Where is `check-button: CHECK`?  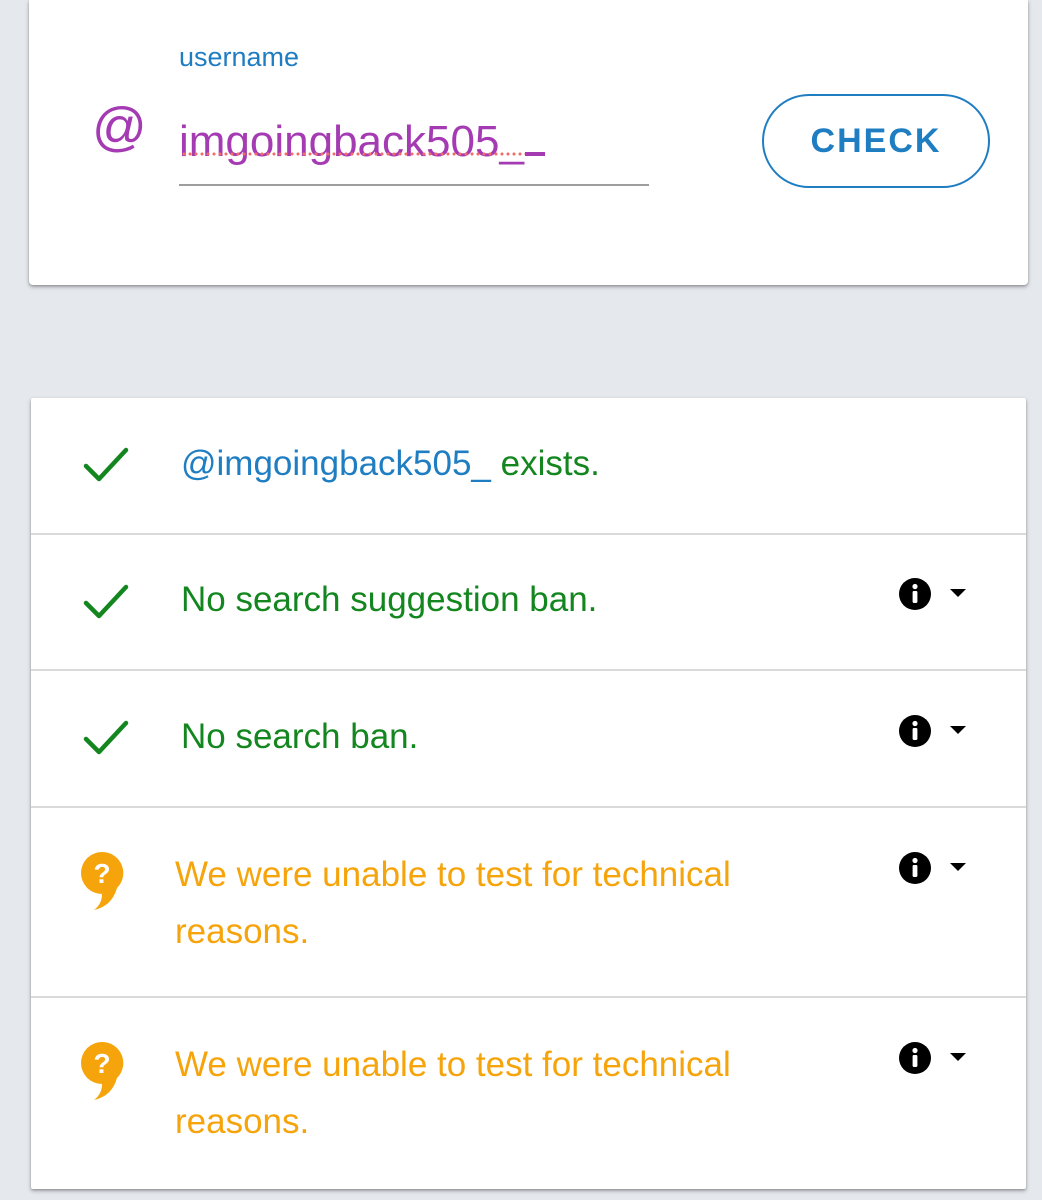
check-button: CHECK is located at coordinates (876, 141).